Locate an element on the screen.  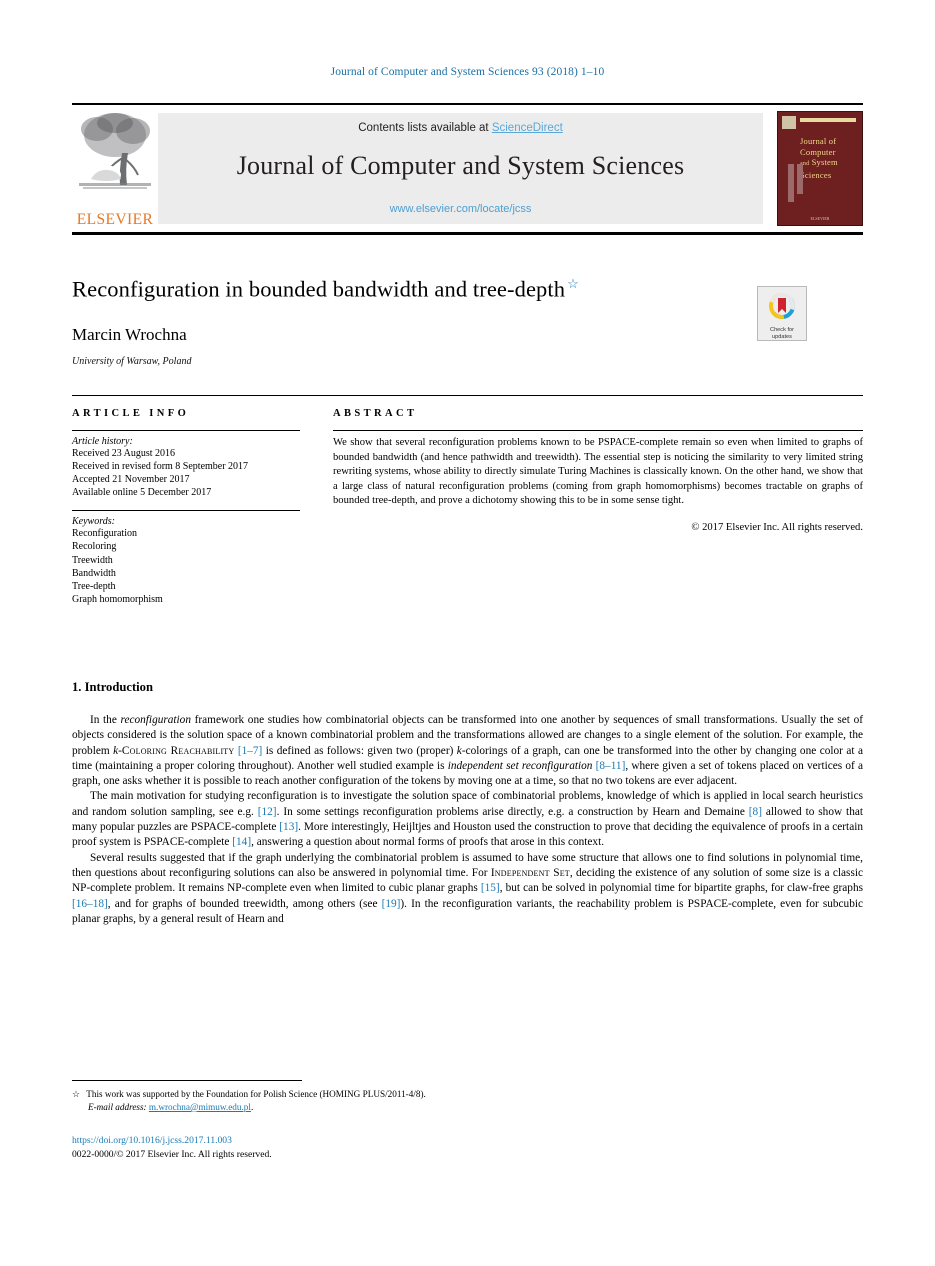
citation-ref: [12] is located at coordinates (267, 811).